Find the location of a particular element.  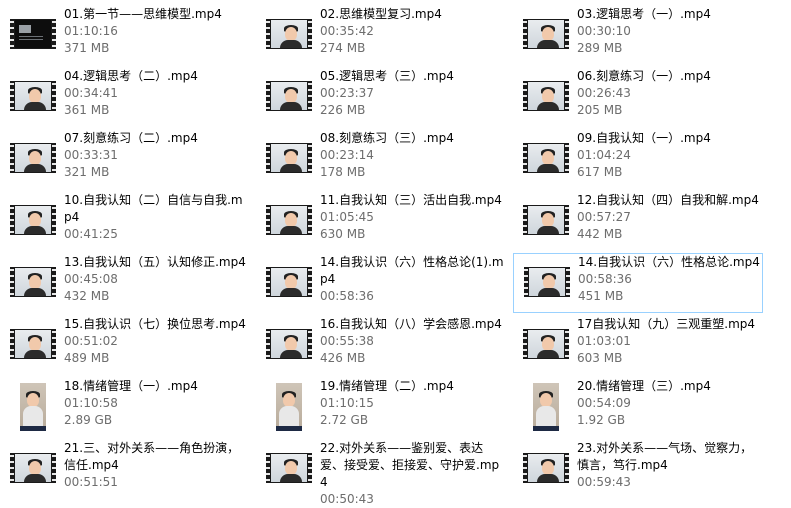

file-name: 05.逻辑思考（三）.mp4 is located at coordinates (387, 76).